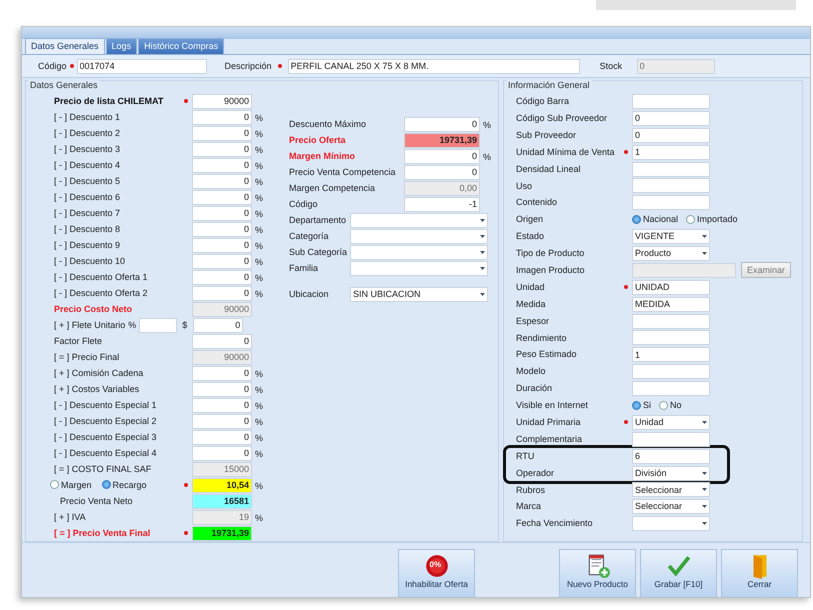 The width and height of the screenshot is (813, 610). What do you see at coordinates (181, 46) in the screenshot?
I see `tab: Histórico Compras` at bounding box center [181, 46].